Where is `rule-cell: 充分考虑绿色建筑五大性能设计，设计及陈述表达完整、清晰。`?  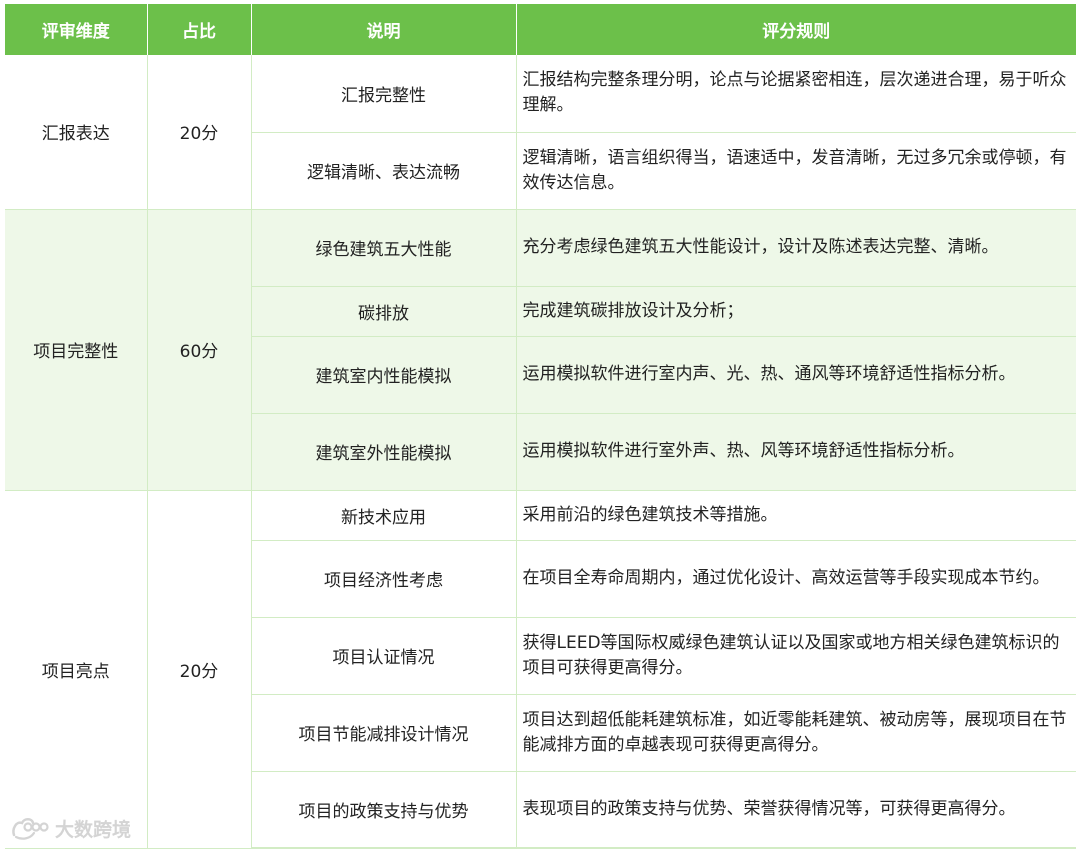 rule-cell: 充分考虑绿色建筑五大性能设计，设计及陈述表达完整、清晰。 is located at coordinates (796, 248).